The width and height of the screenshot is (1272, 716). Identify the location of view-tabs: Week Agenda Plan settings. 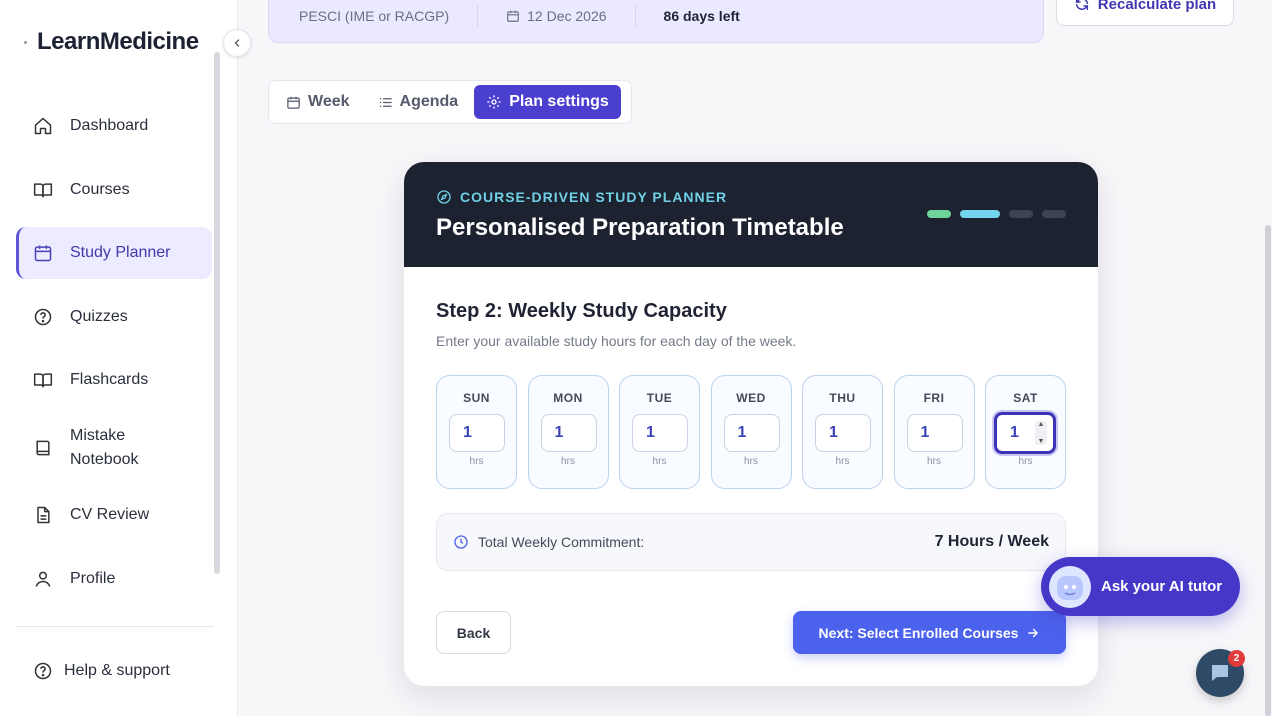
(450, 102).